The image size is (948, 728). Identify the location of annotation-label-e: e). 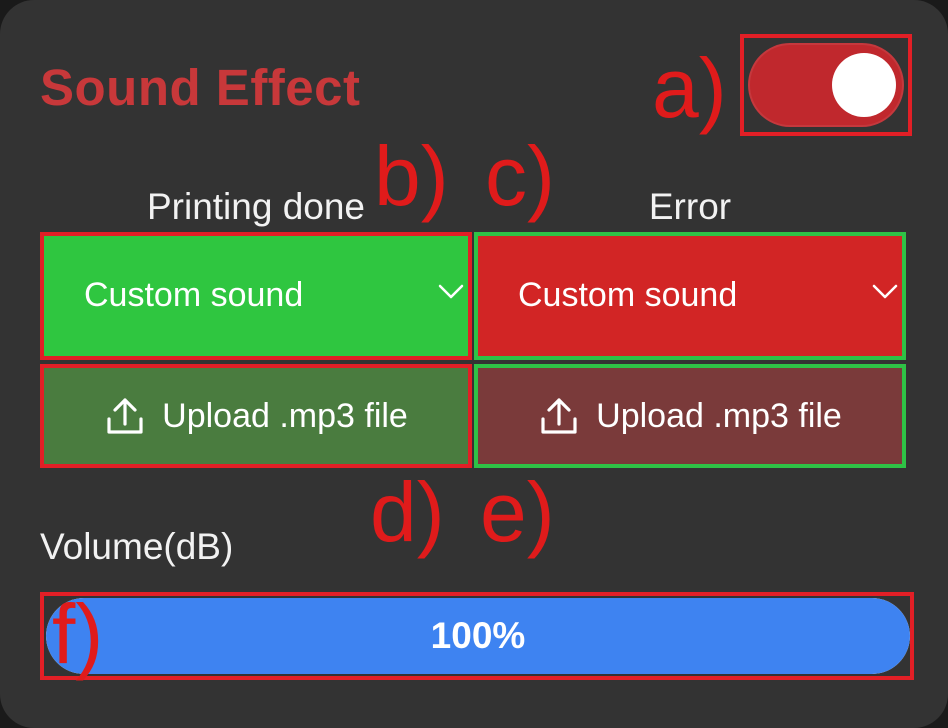
(517, 512).